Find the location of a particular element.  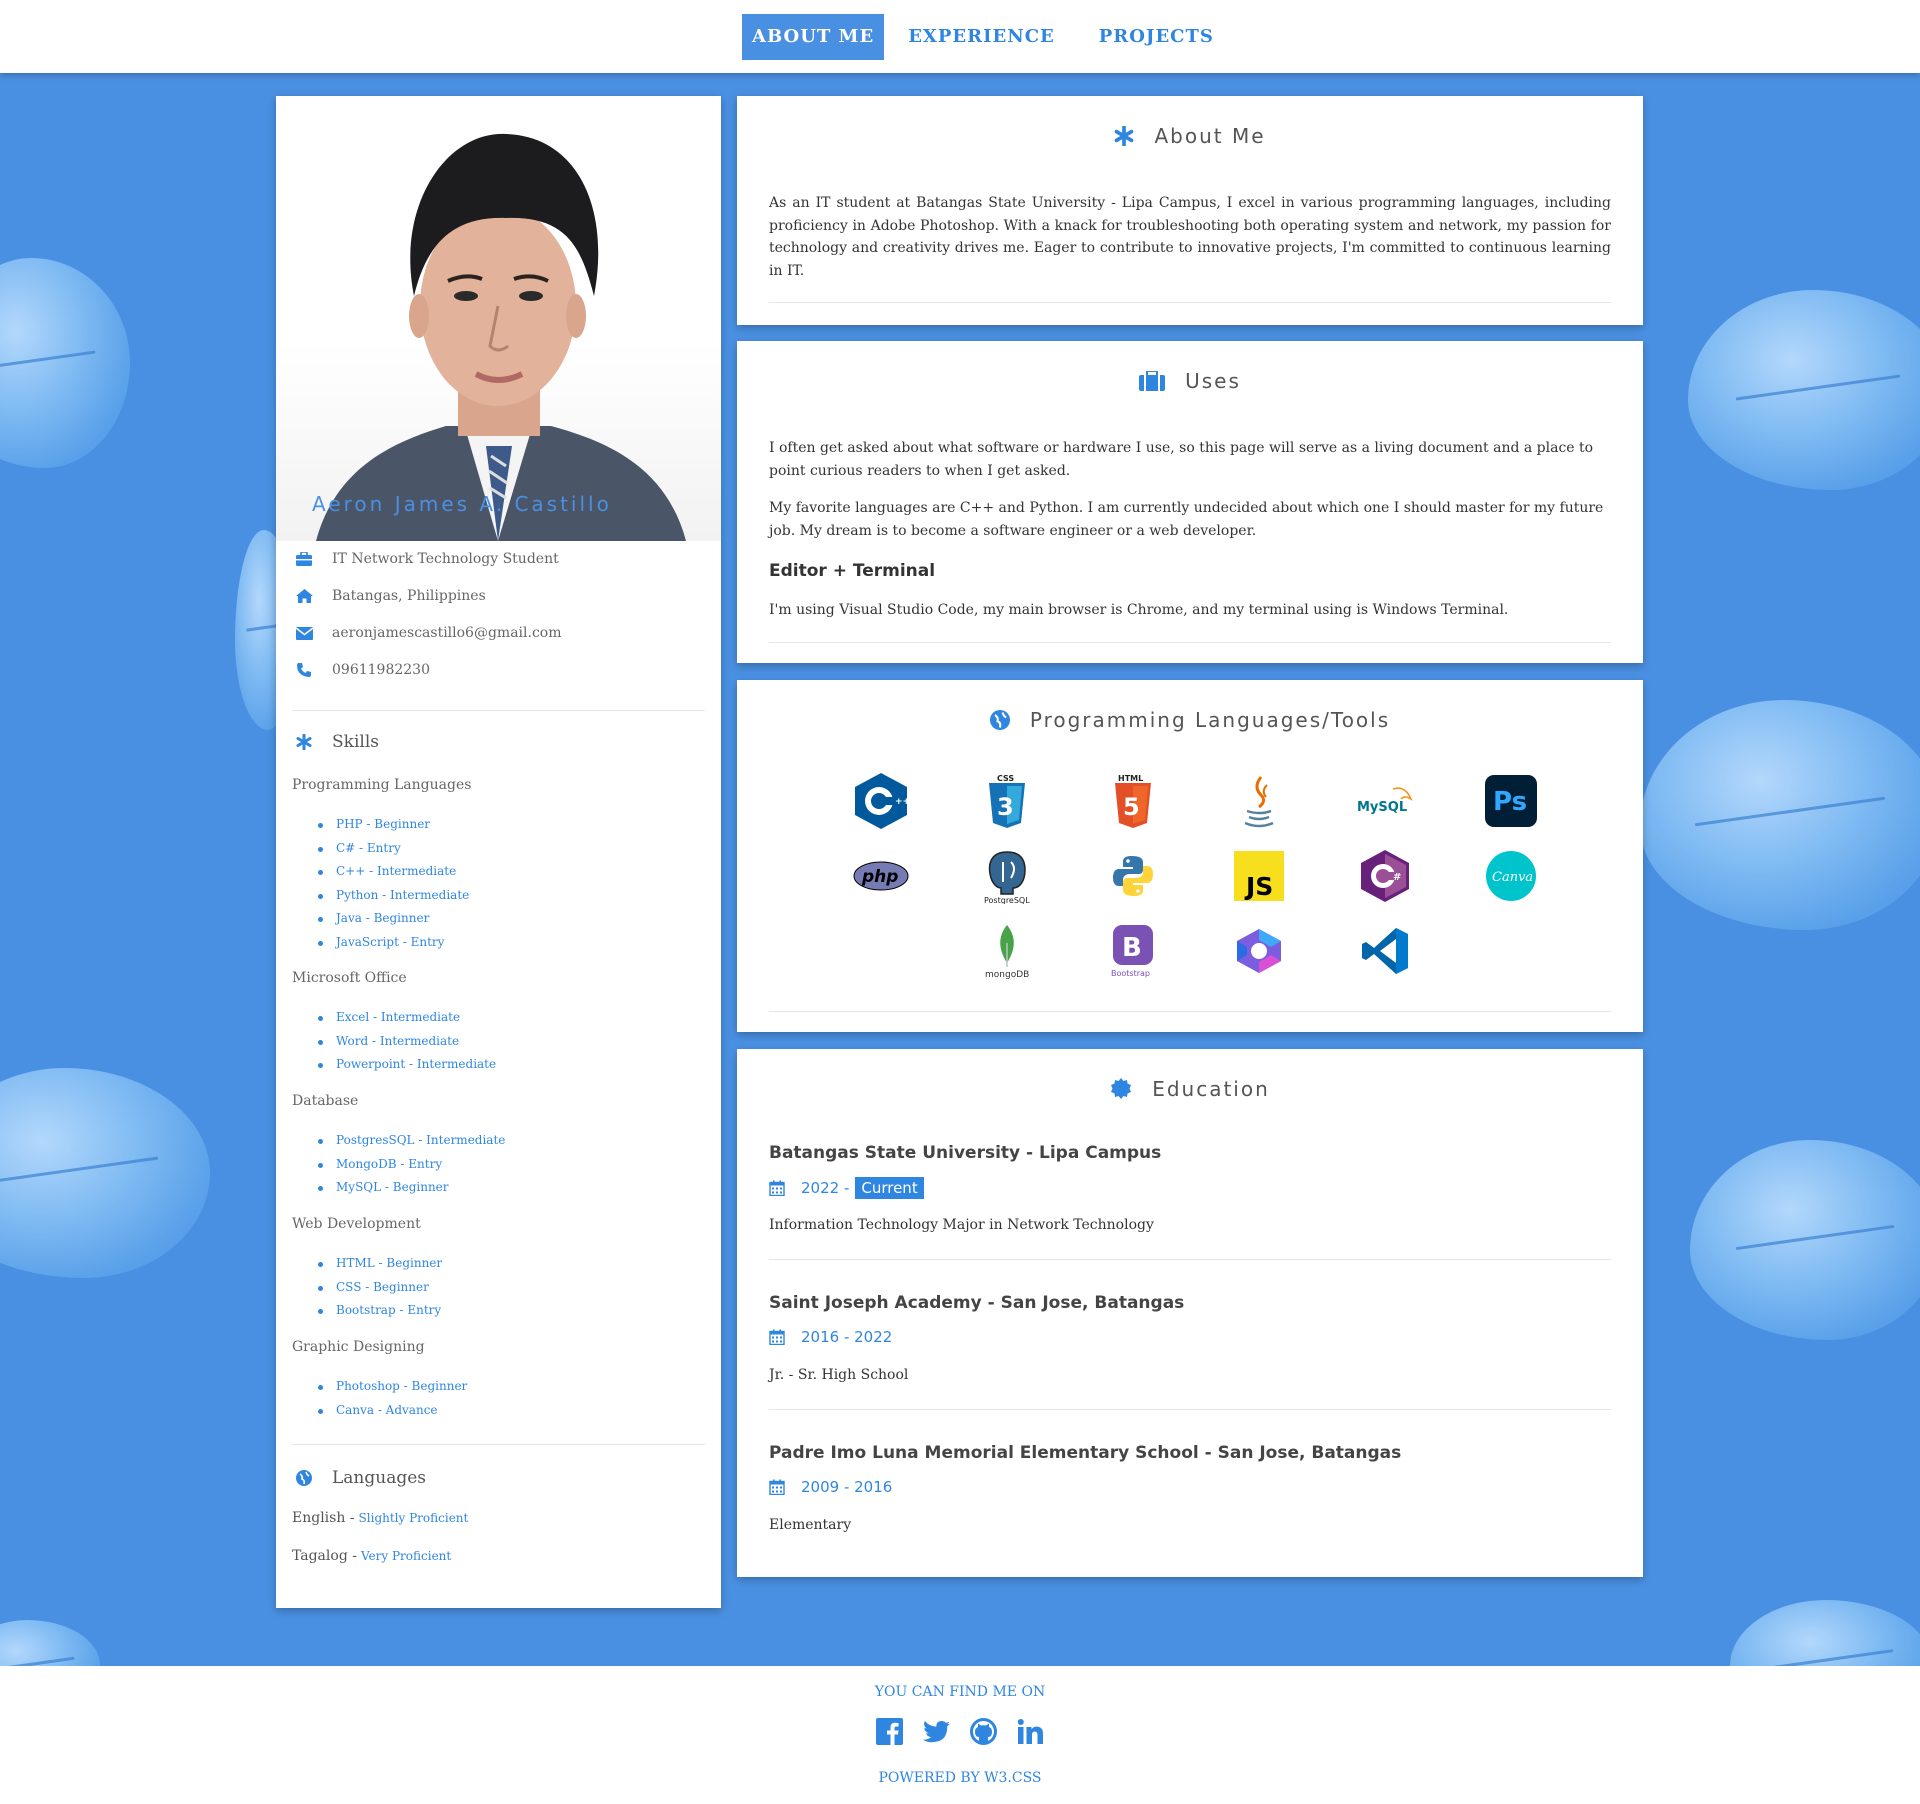

skill-item: MongoDB - Entry is located at coordinates (411, 1165).